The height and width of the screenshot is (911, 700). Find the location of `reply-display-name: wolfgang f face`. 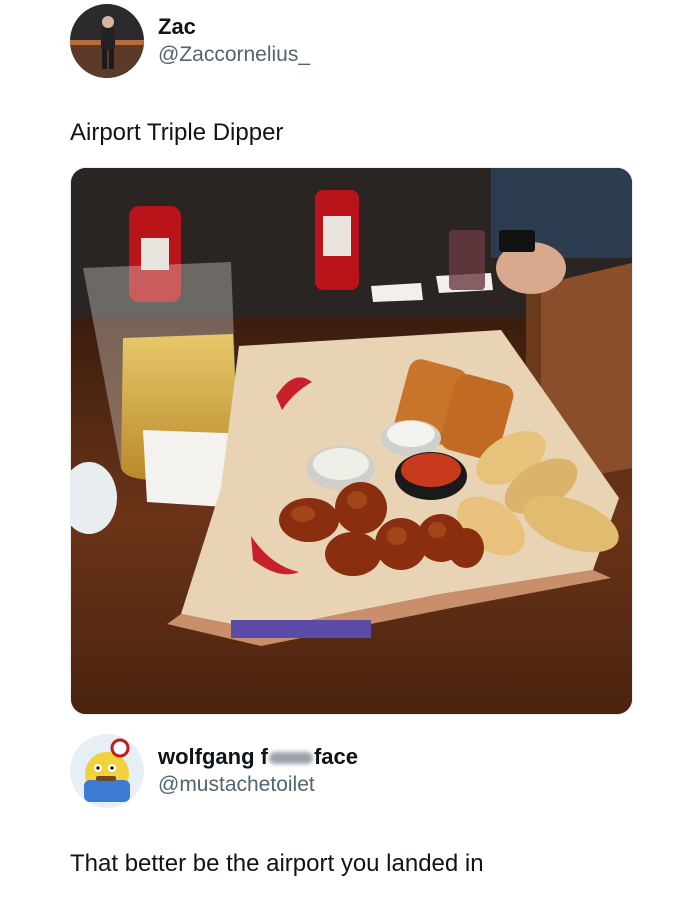

reply-display-name: wolfgang f face is located at coordinates (258, 757).